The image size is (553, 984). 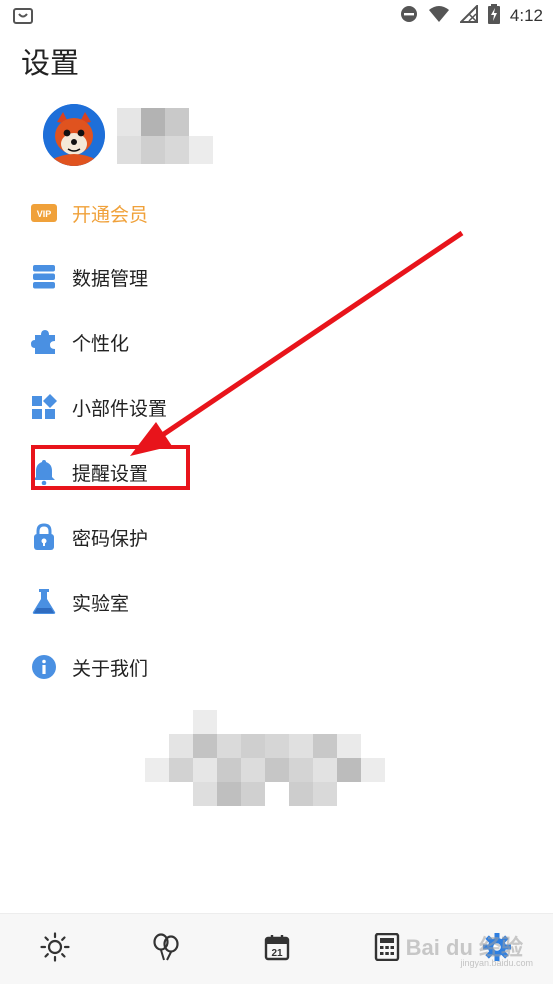 I want to click on vip-badge-icon: VIP, so click(x=44, y=213).